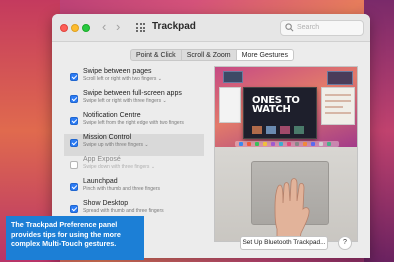 This screenshot has width=394, height=262. What do you see at coordinates (122, 79) in the screenshot?
I see `option-subtitle-dropdown: Scroll left or right with two fingers ⌄` at bounding box center [122, 79].